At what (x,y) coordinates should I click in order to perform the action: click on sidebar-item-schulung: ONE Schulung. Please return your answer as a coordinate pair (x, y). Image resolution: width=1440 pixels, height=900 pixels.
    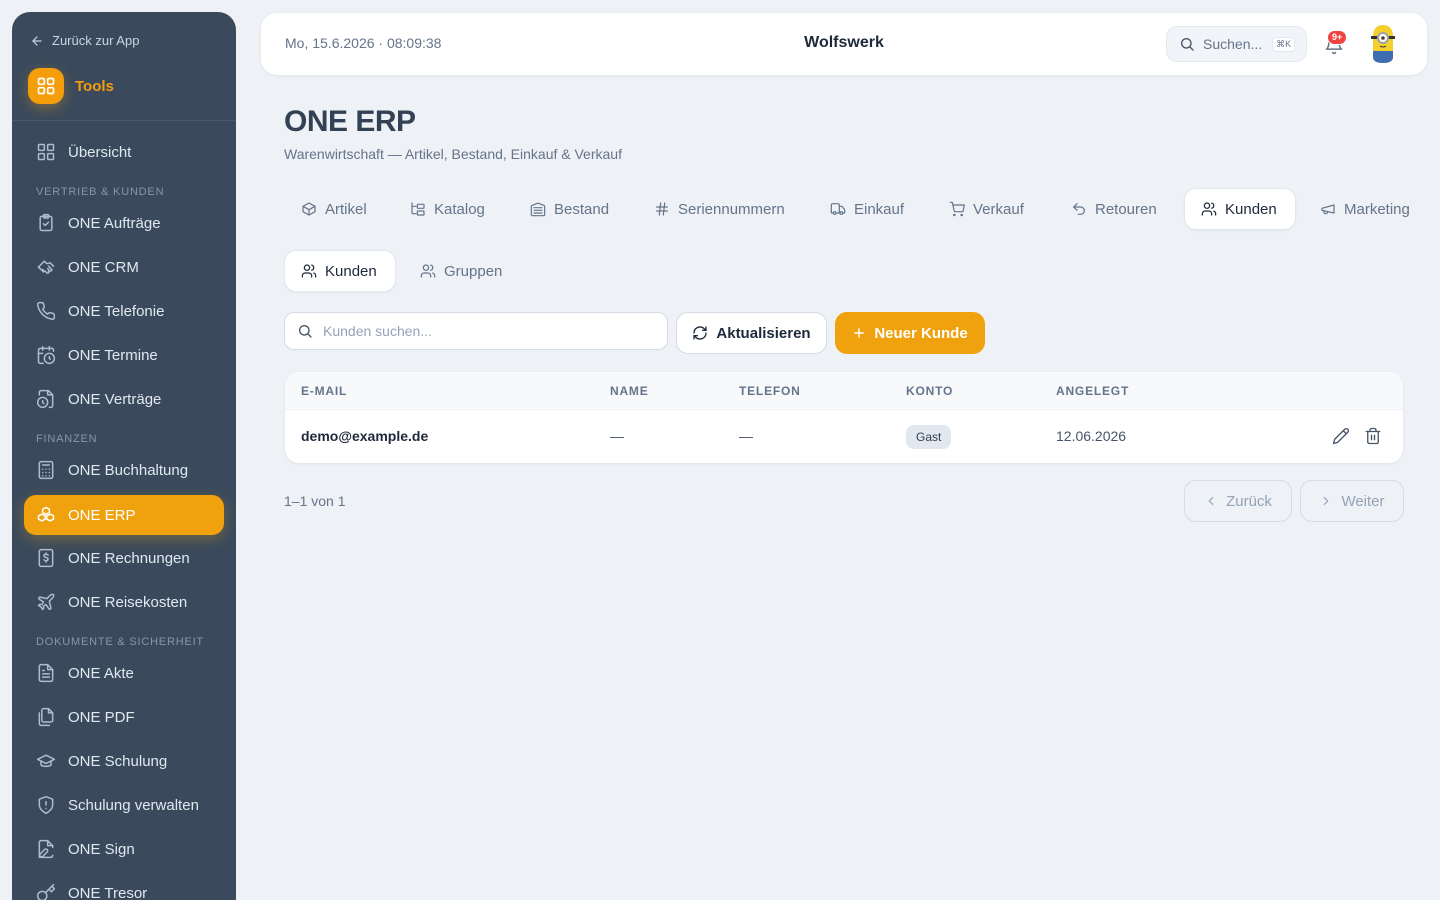
    Looking at the image, I should click on (124, 761).